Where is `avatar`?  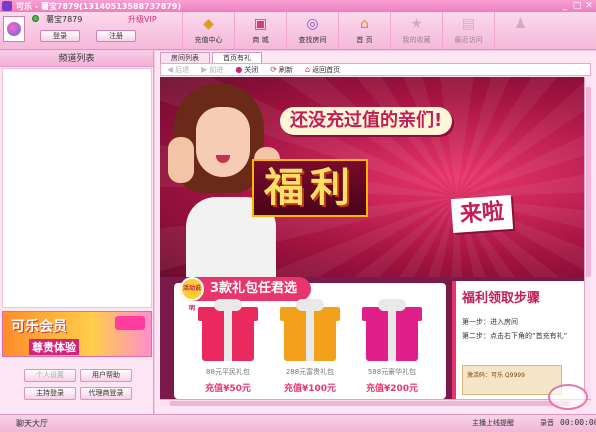 avatar is located at coordinates (14, 29).